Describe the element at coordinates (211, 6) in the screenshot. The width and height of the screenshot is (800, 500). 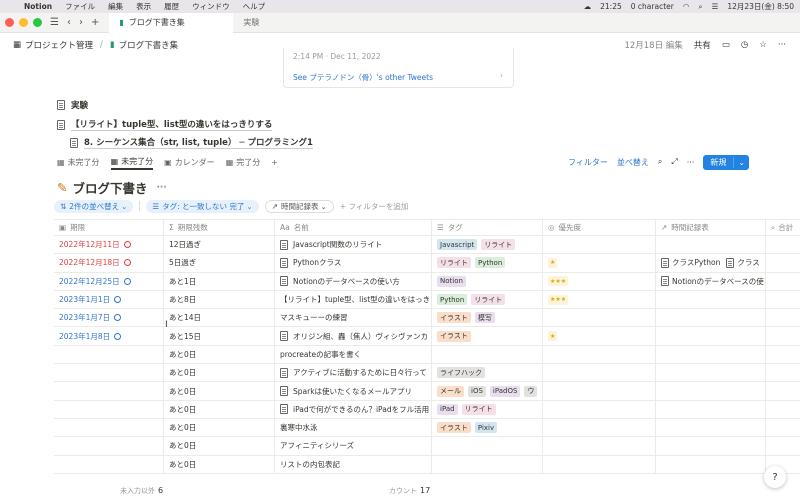
I see `menu-window: ウィンドウ` at that location.